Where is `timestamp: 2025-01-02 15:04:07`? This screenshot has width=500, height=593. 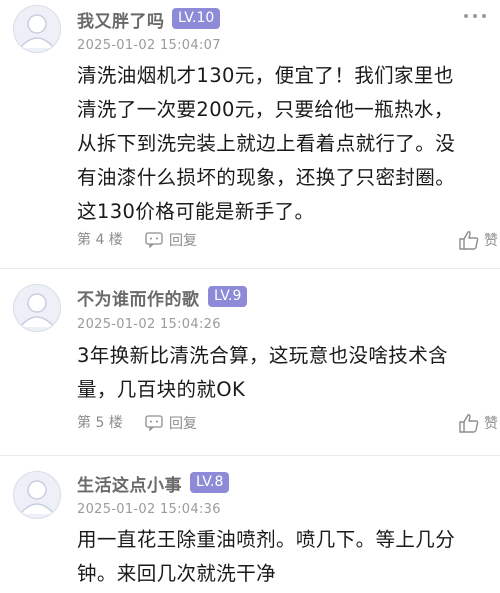
timestamp: 2025-01-02 15:04:07 is located at coordinates (149, 45).